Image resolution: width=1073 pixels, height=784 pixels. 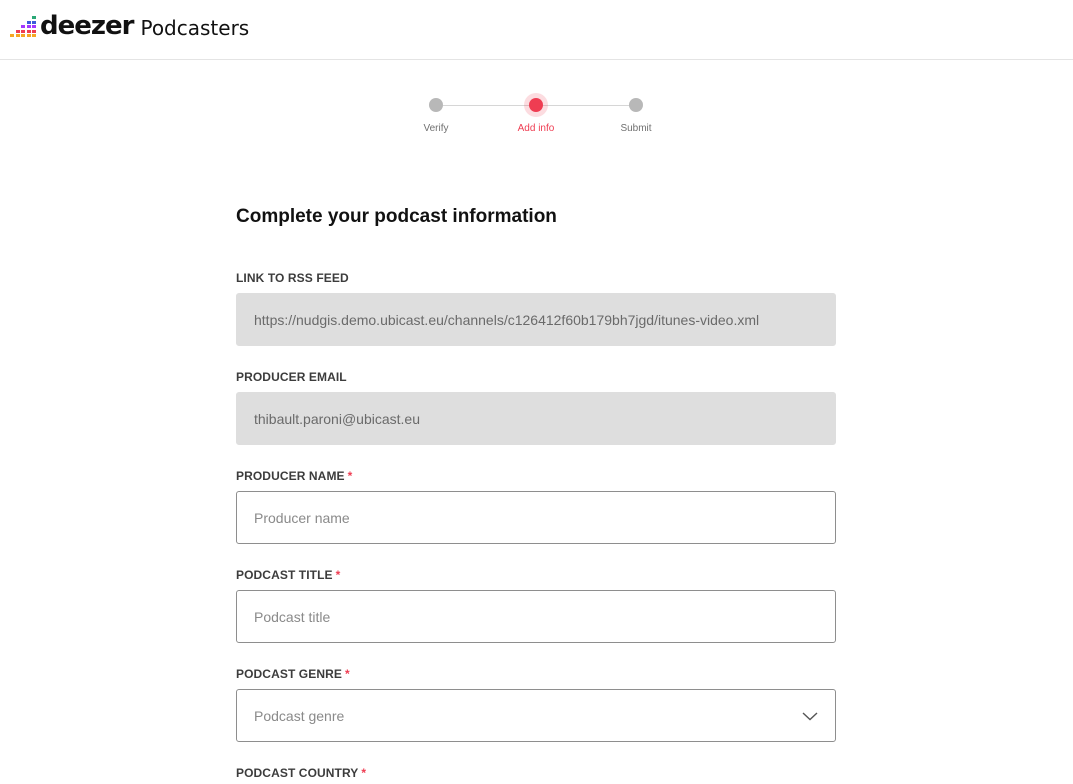 What do you see at coordinates (636, 128) in the screenshot?
I see `step-submit-label: Submit` at bounding box center [636, 128].